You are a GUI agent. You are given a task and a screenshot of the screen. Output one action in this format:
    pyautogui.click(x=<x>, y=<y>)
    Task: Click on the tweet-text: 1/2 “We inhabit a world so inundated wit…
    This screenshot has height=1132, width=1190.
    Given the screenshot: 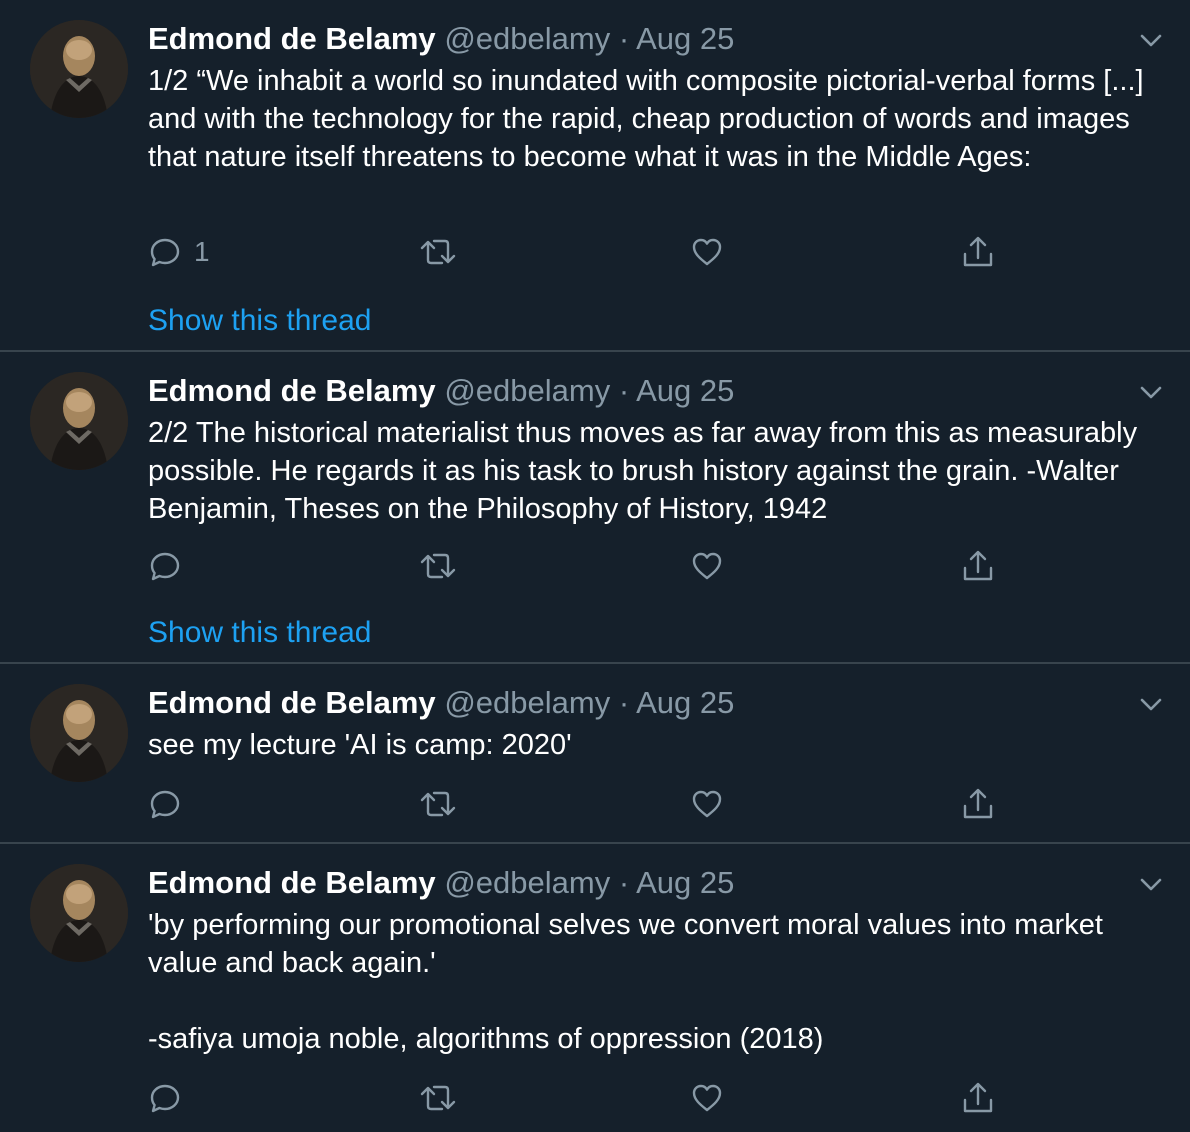 What is the action you would take?
    pyautogui.click(x=650, y=119)
    